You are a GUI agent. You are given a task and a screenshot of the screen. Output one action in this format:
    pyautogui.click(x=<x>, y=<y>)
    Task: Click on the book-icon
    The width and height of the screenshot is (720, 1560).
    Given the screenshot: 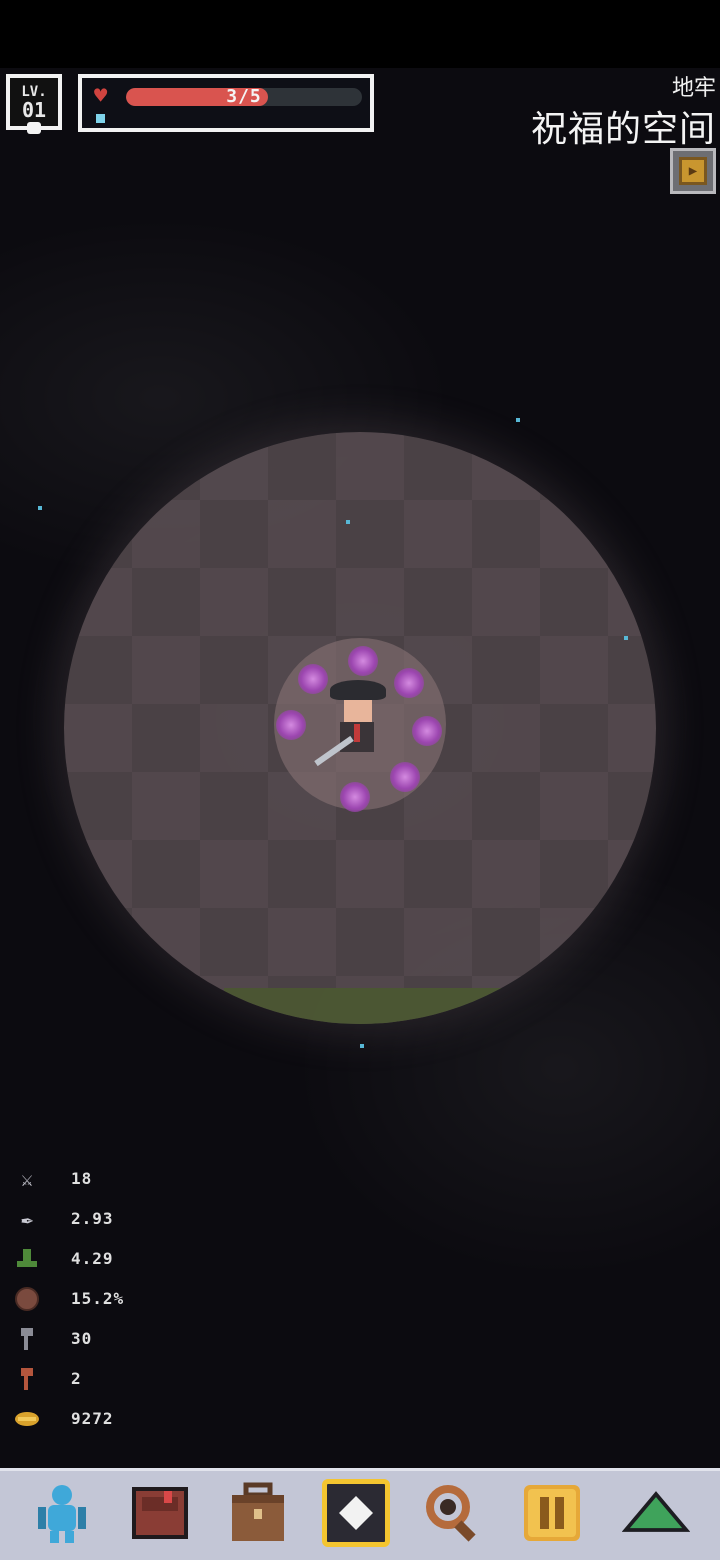 What is the action you would take?
    pyautogui.click(x=160, y=1513)
    